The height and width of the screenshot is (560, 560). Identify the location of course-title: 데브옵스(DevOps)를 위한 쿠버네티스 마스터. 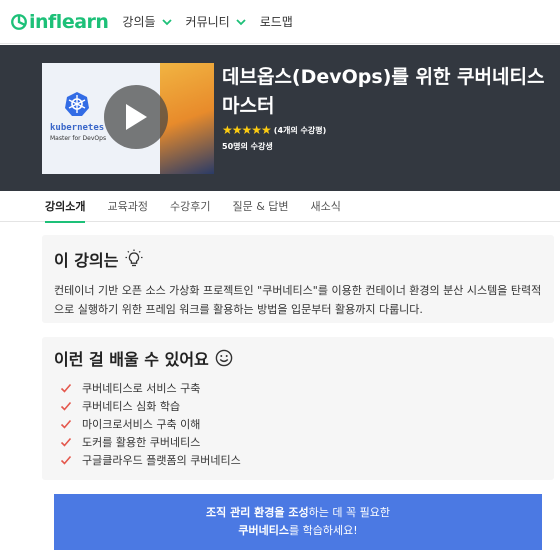
(383, 91).